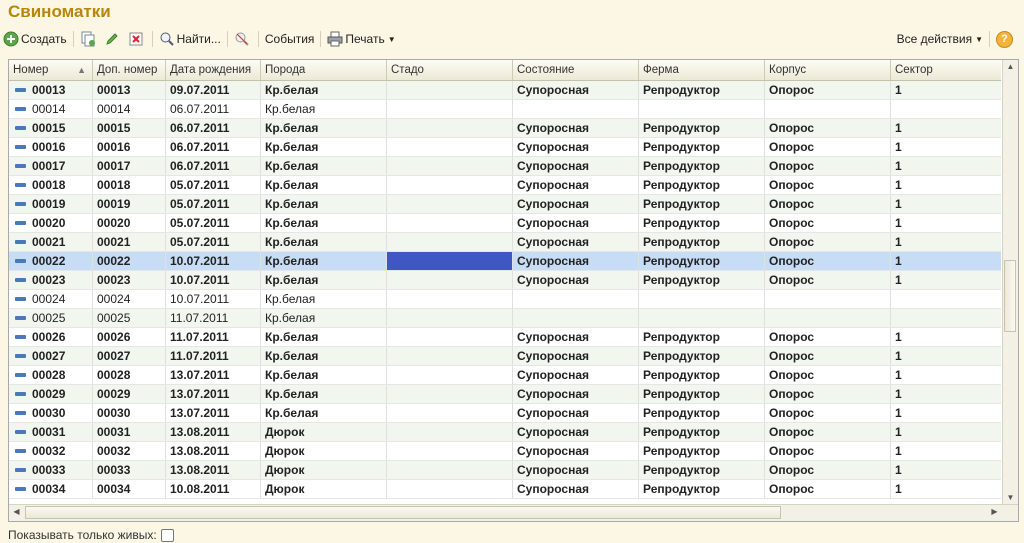 The height and width of the screenshot is (543, 1024). I want to click on cell-number: 00031, so click(51, 432).